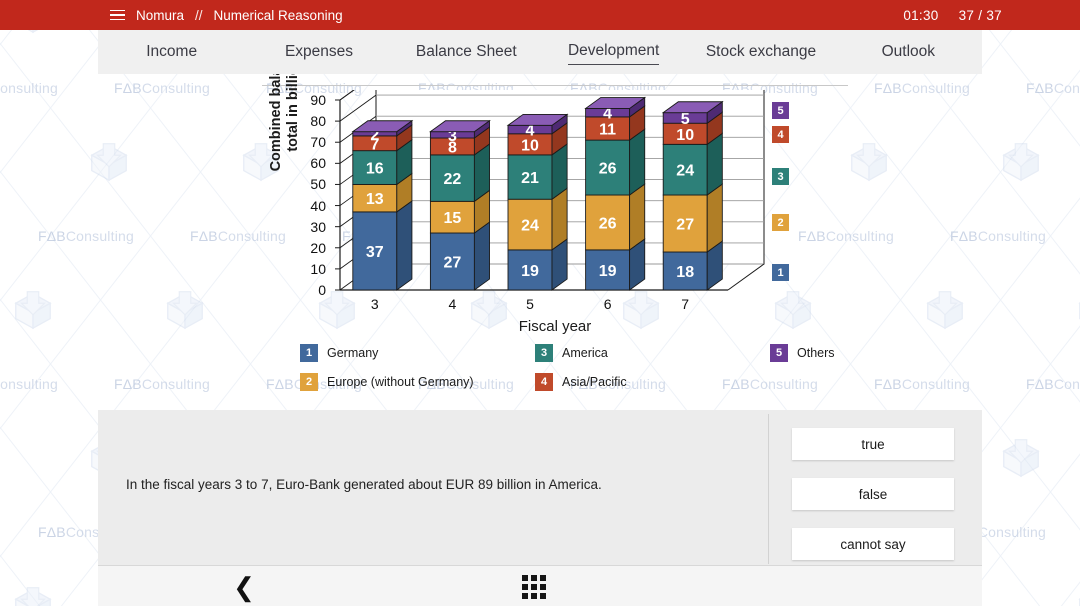 Image resolution: width=1080 pixels, height=606 pixels. Describe the element at coordinates (453, 179) in the screenshot. I see `bar-value-label: 22` at that location.